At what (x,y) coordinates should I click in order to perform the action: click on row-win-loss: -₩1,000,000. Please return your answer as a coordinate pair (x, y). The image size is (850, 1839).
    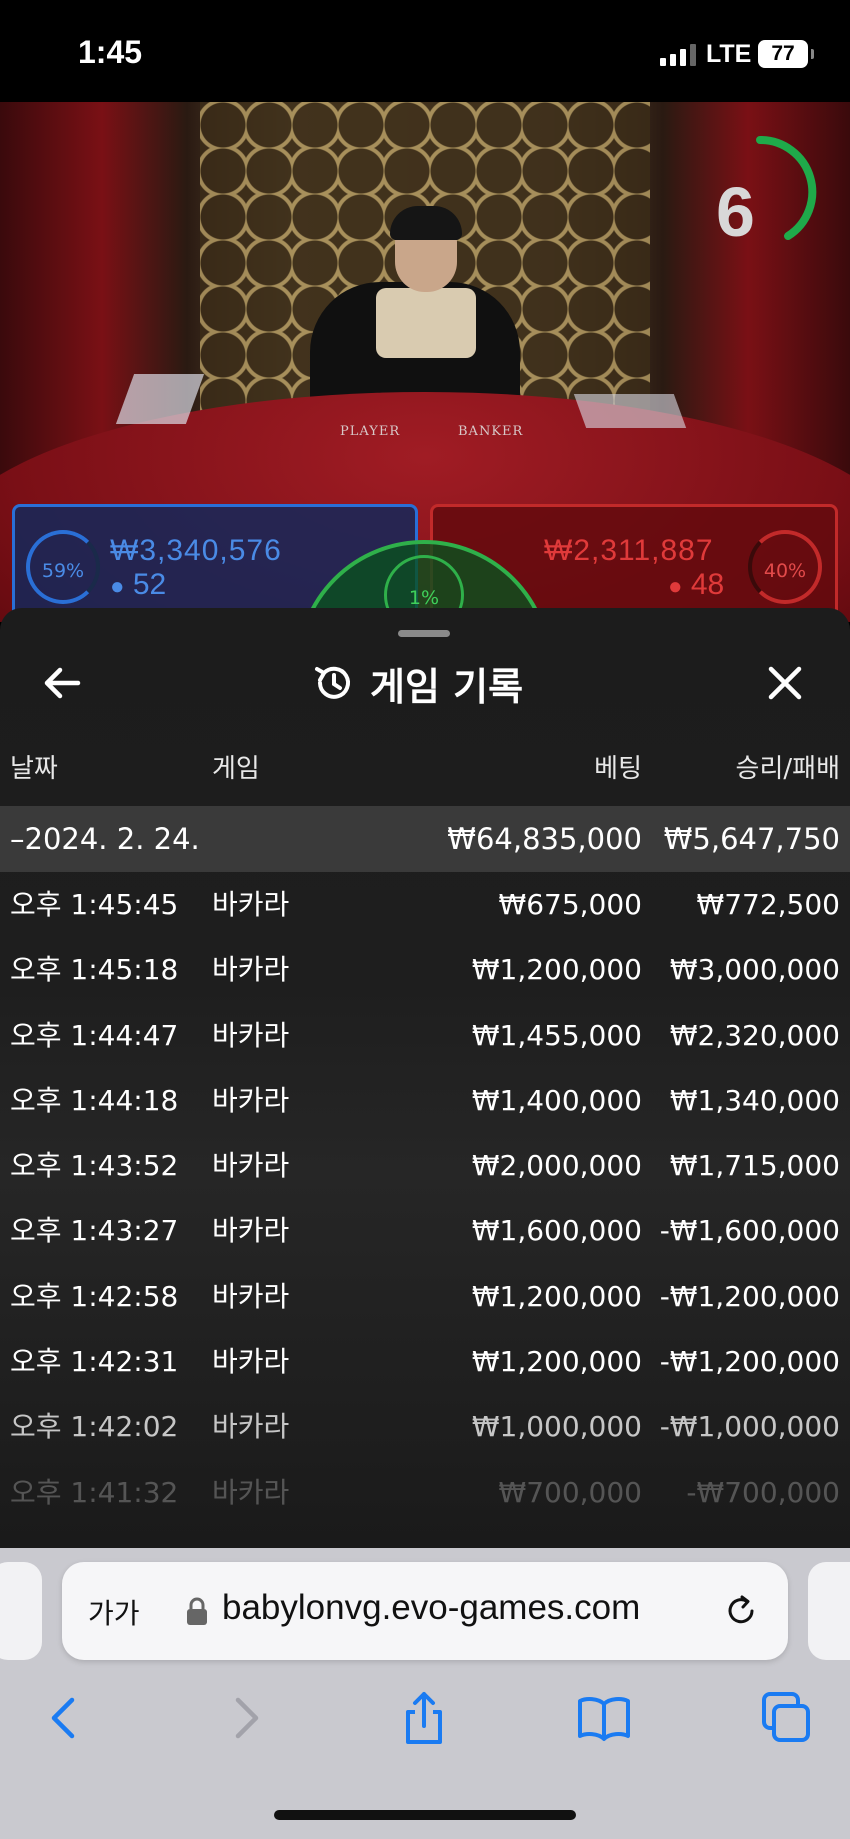
    Looking at the image, I should click on (749, 1427).